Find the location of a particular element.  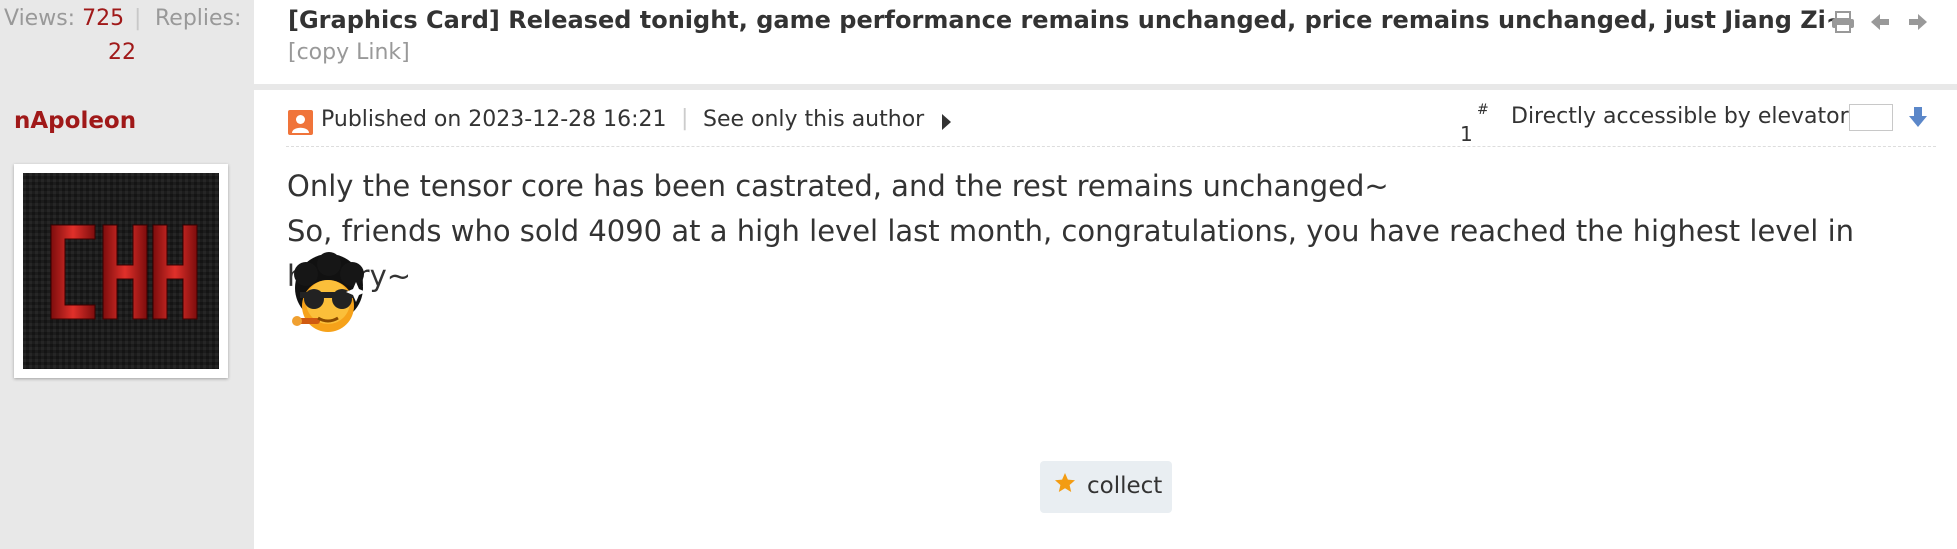

copy-link: [copy Link] is located at coordinates (349, 52).